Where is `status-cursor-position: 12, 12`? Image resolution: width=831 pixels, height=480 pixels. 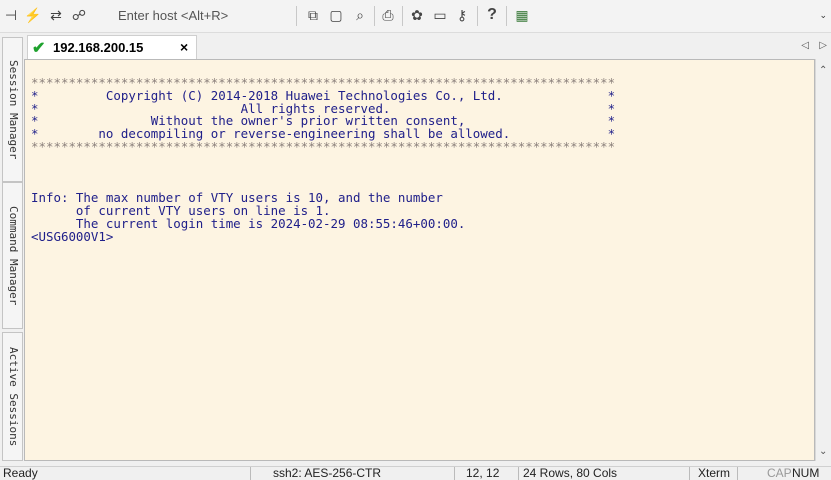
status-cursor-position: 12, 12 is located at coordinates (483, 473).